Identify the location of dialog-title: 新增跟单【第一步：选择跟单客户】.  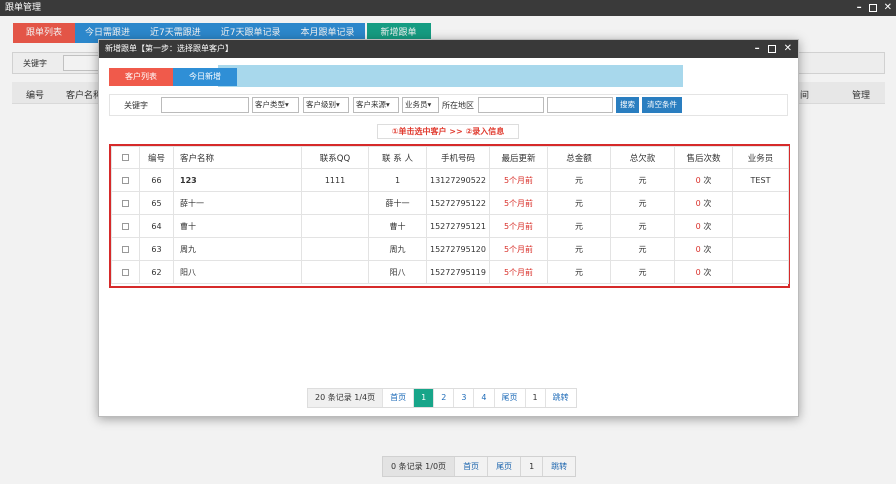
(169, 48).